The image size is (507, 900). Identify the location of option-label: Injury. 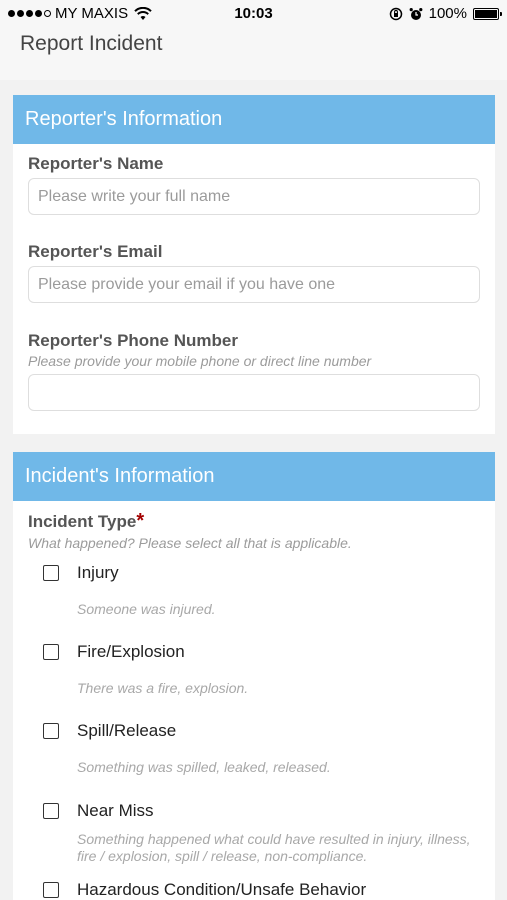
(98, 572).